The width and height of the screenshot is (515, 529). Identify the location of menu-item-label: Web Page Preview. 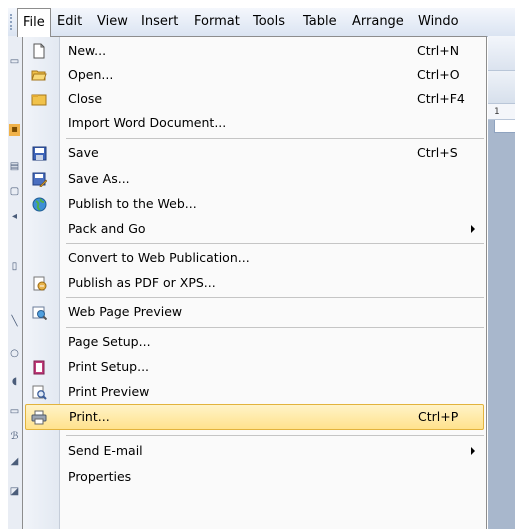
(125, 311).